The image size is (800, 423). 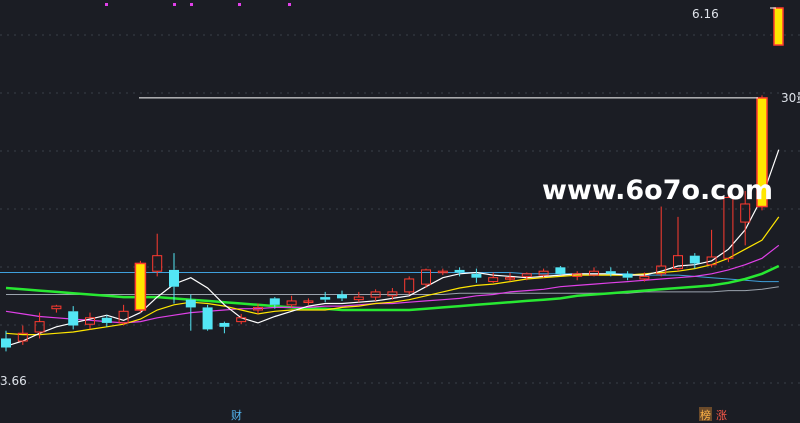 I want to click on rise-marker-label: 涨, so click(x=721, y=415).